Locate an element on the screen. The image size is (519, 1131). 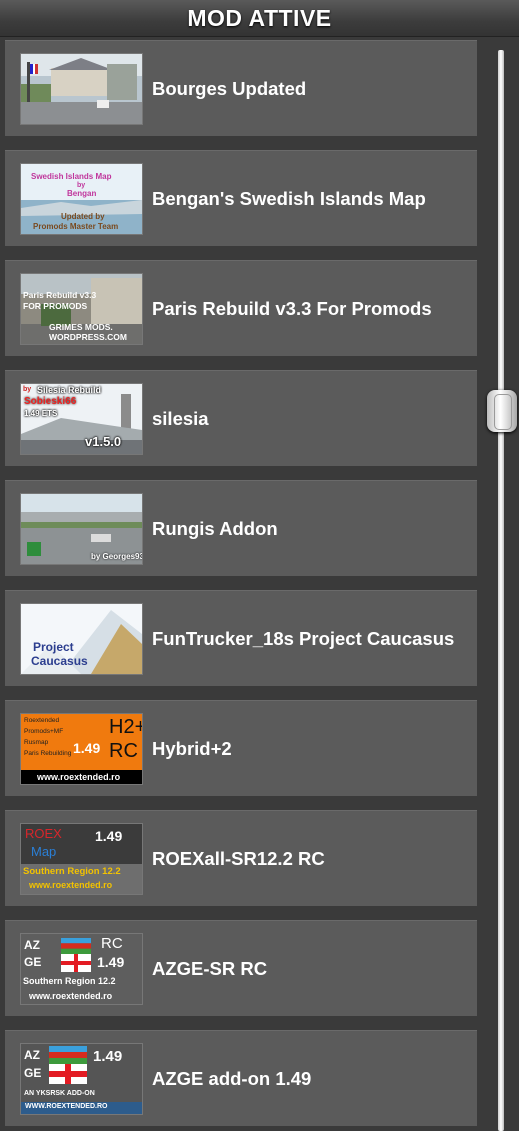
thumb-text: Map is located at coordinates (44, 851).